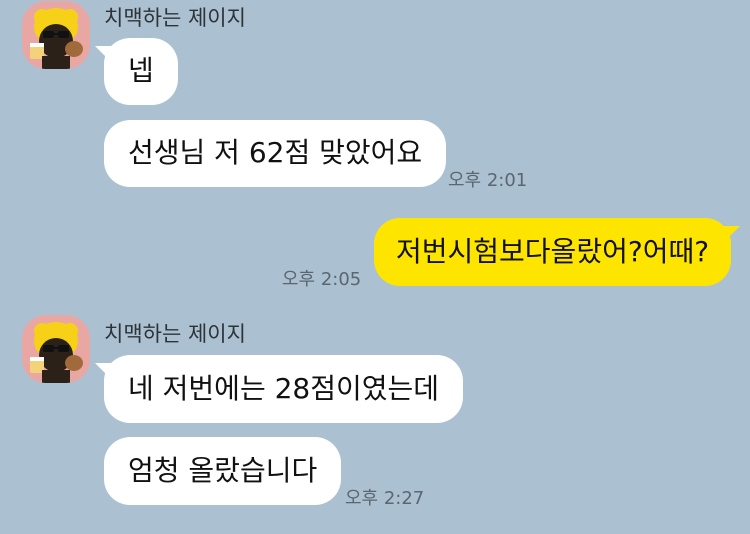 The height and width of the screenshot is (534, 750). I want to click on message-text: 저번시험보다올랐어?어때?, so click(553, 251).